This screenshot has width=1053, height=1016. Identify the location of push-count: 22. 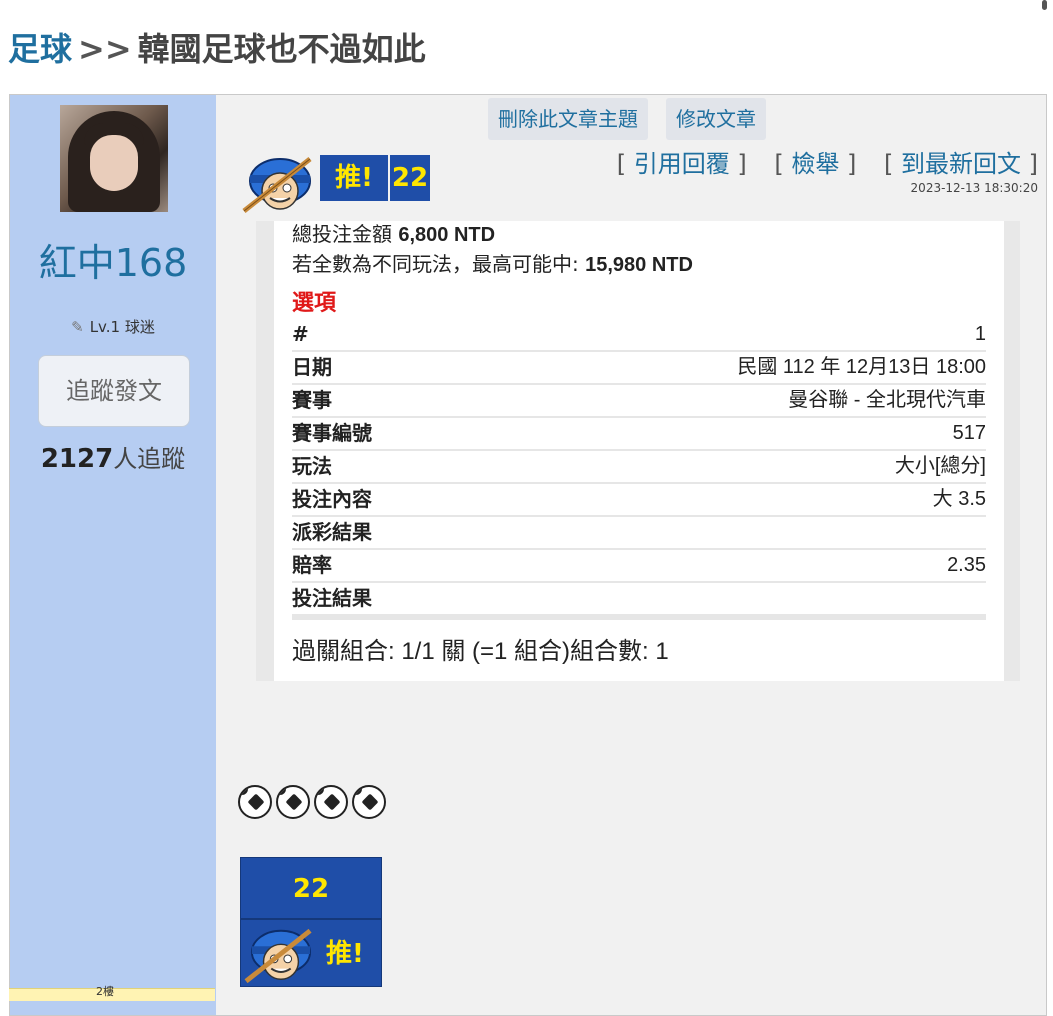
(410, 178).